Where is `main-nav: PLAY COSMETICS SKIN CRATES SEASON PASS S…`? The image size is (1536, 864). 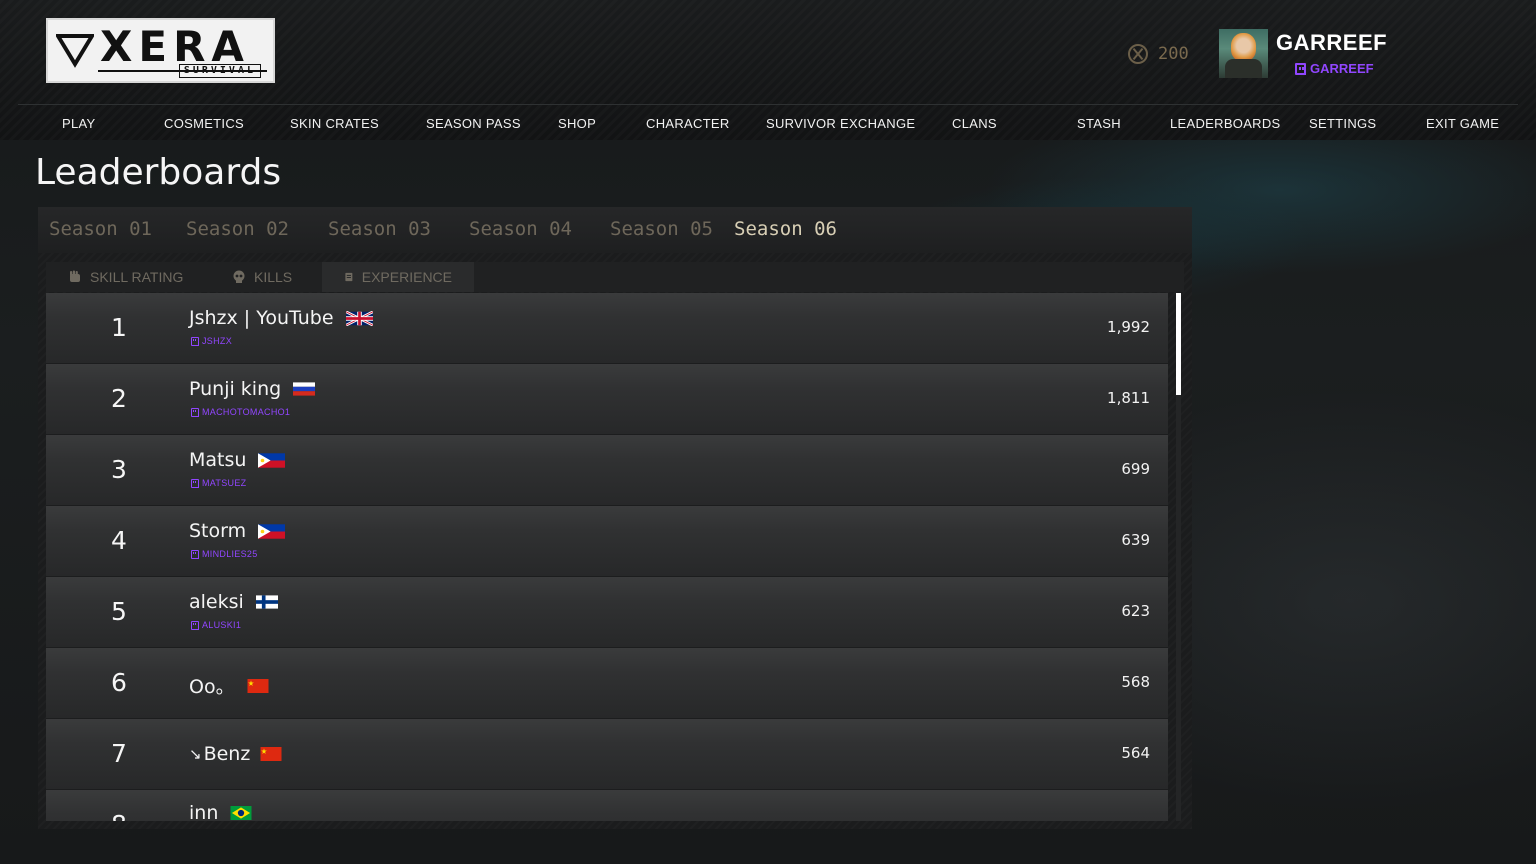
main-nav: PLAY COSMETICS SKIN CRATES SEASON PASS S… is located at coordinates (768, 124).